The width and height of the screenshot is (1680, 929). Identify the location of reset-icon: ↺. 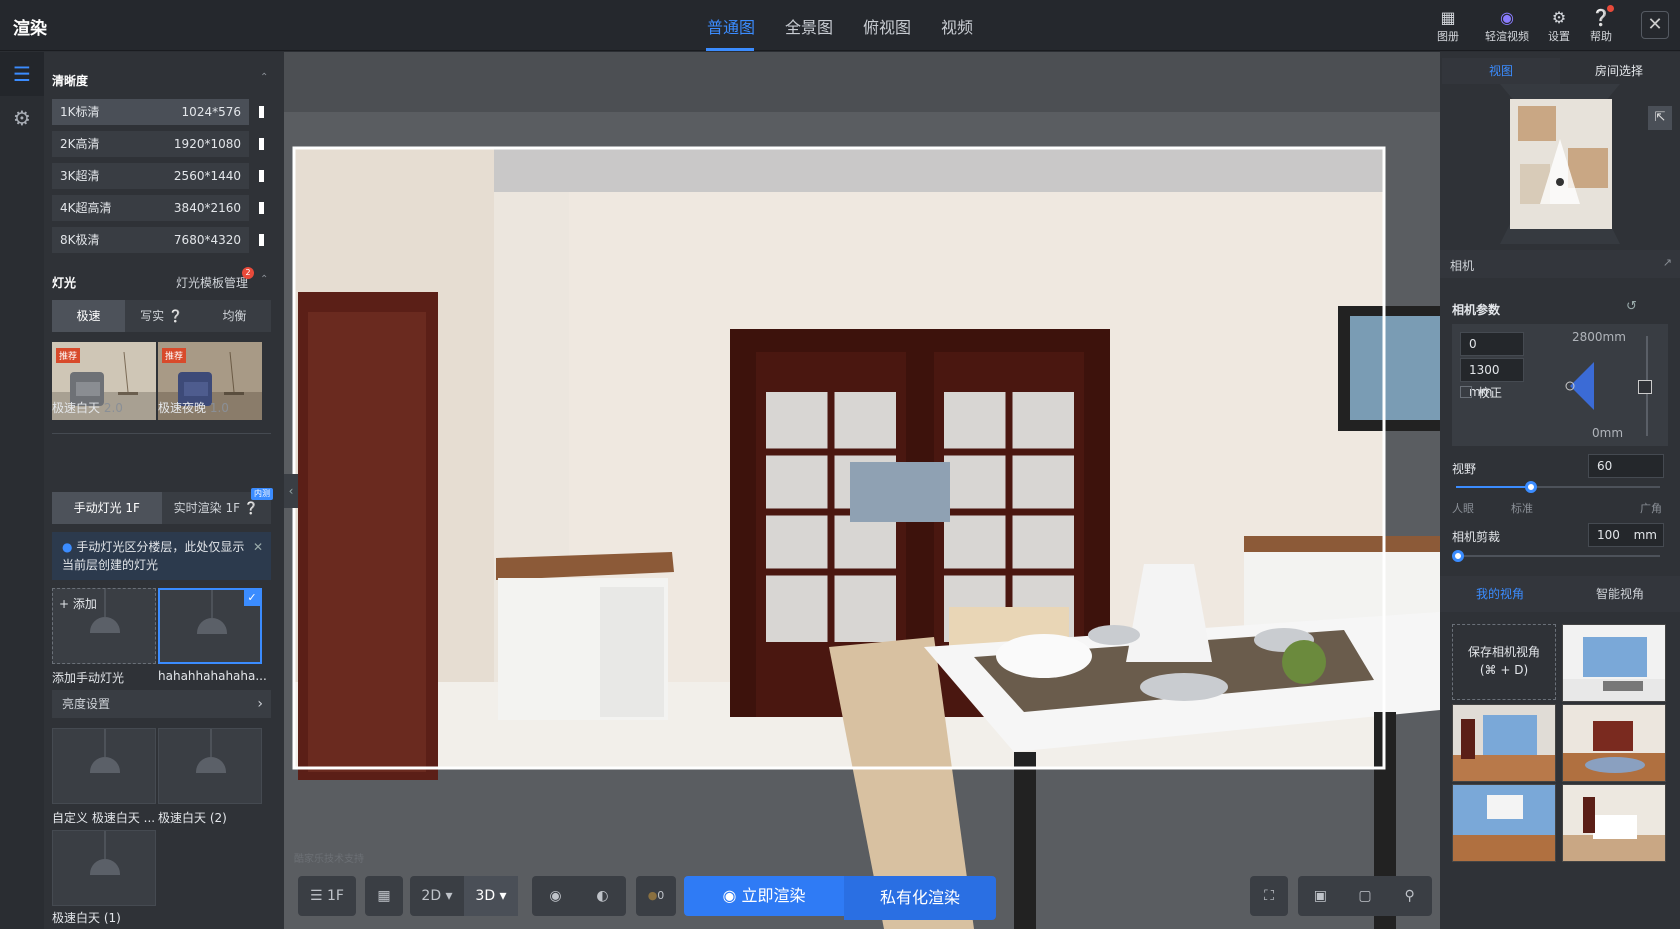
(1631, 306).